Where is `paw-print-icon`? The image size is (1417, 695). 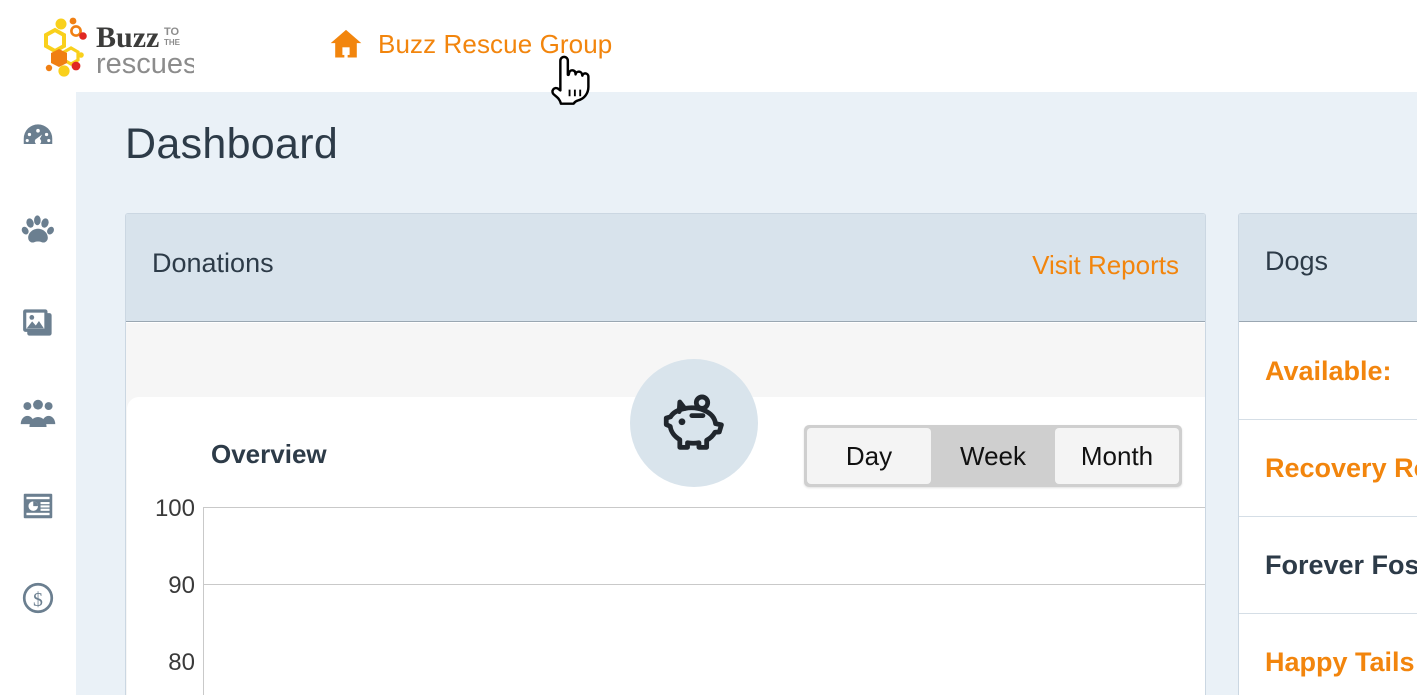
paw-print-icon is located at coordinates (37, 229).